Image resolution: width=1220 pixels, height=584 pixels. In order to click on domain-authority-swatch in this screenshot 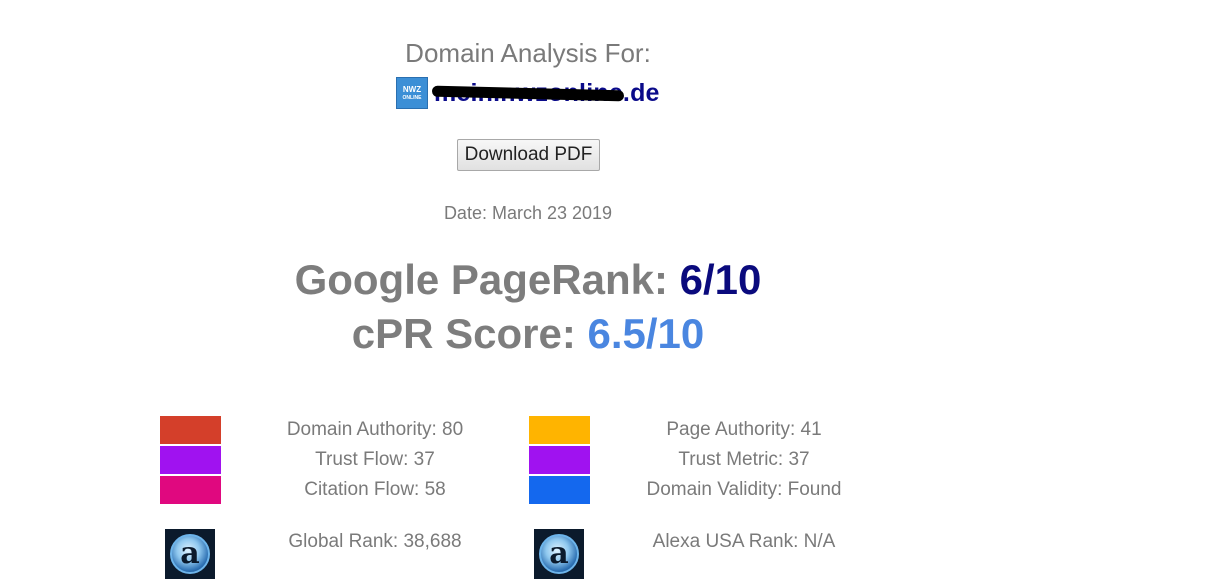, I will do `click(190, 430)`.